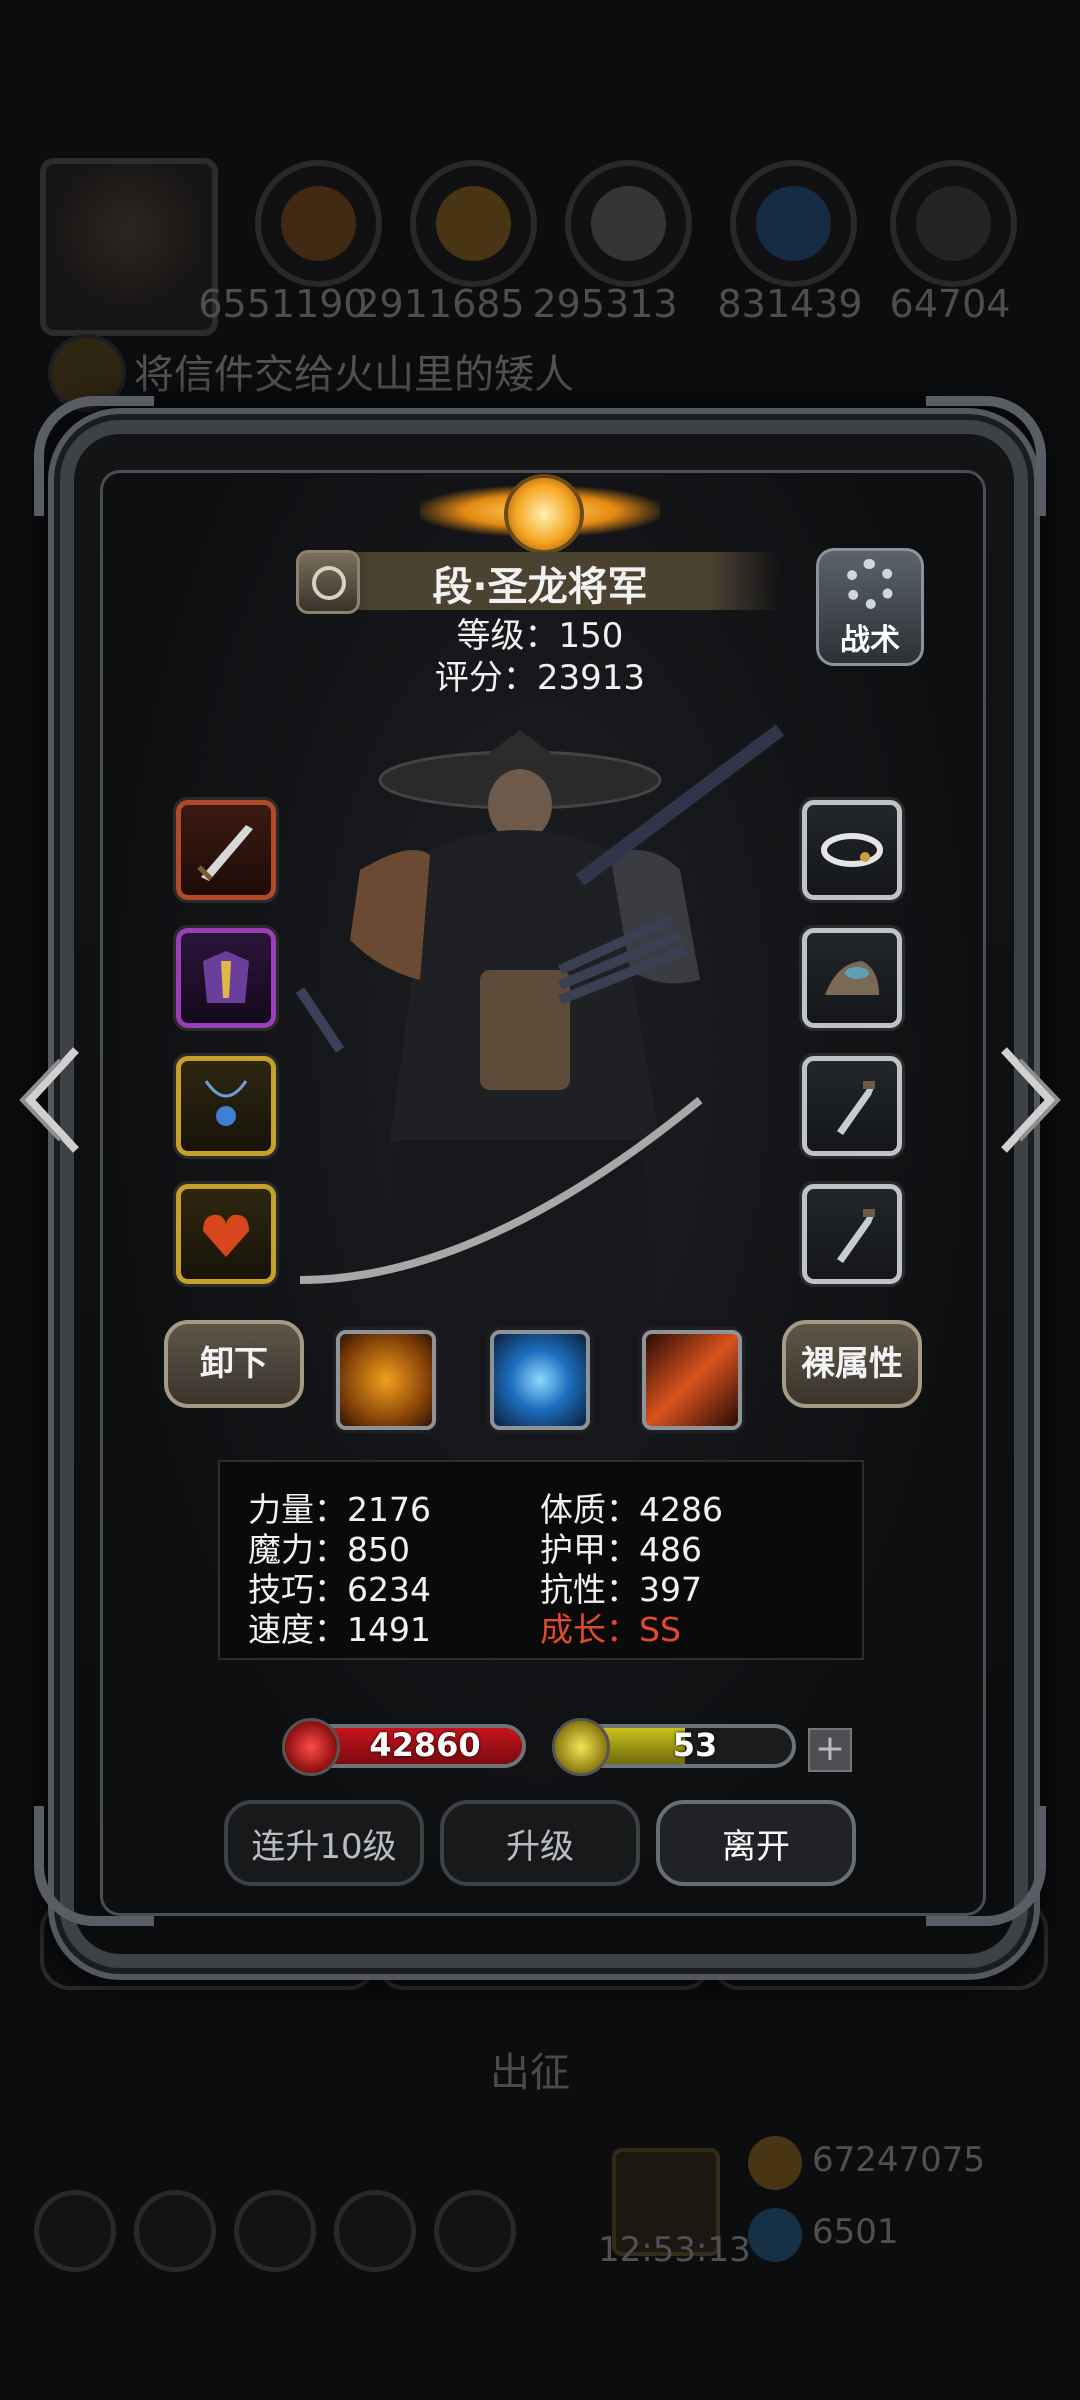 The width and height of the screenshot is (1080, 2400). What do you see at coordinates (855, 2232) in the screenshot?
I see `gem-count: 6501` at bounding box center [855, 2232].